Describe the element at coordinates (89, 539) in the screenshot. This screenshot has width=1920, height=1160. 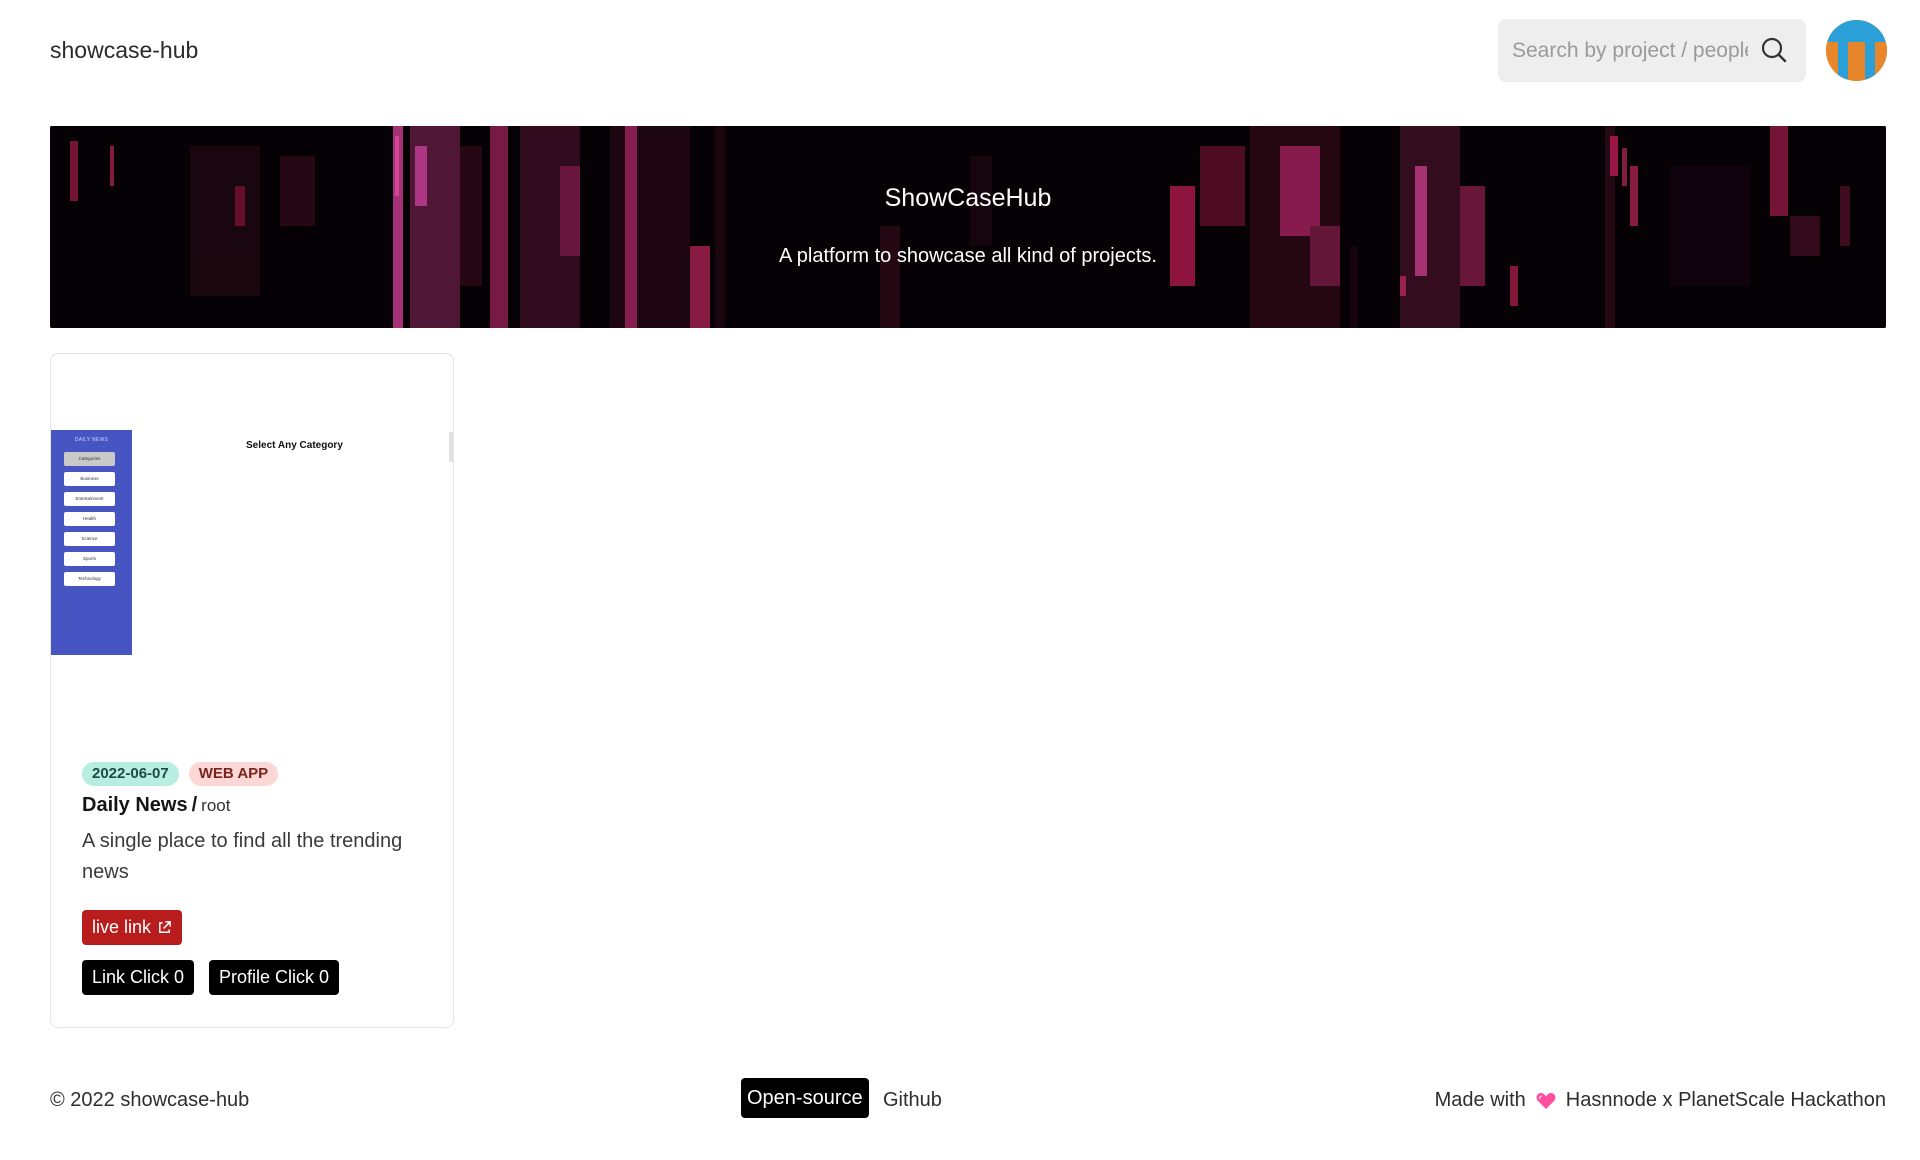
I see `thumbnail-category: Science` at that location.